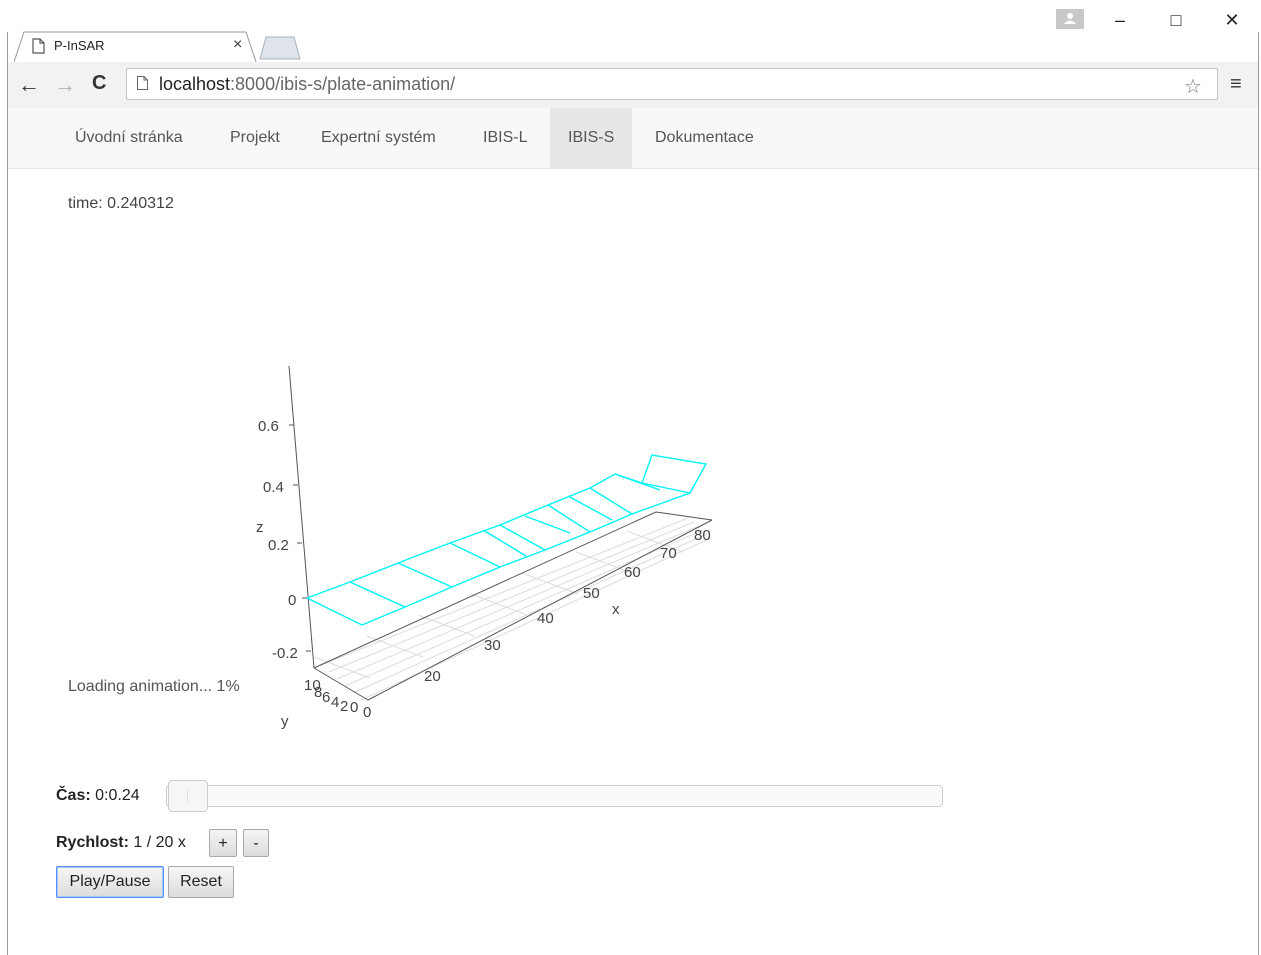 The width and height of the screenshot is (1261, 955). I want to click on speed-label: Rychlost:, so click(92, 842).